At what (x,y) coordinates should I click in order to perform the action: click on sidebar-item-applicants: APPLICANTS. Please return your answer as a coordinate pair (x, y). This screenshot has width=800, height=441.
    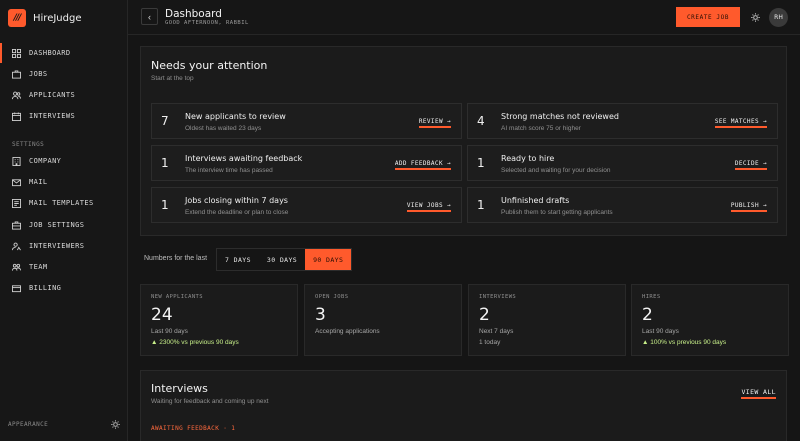
    Looking at the image, I should click on (63, 95).